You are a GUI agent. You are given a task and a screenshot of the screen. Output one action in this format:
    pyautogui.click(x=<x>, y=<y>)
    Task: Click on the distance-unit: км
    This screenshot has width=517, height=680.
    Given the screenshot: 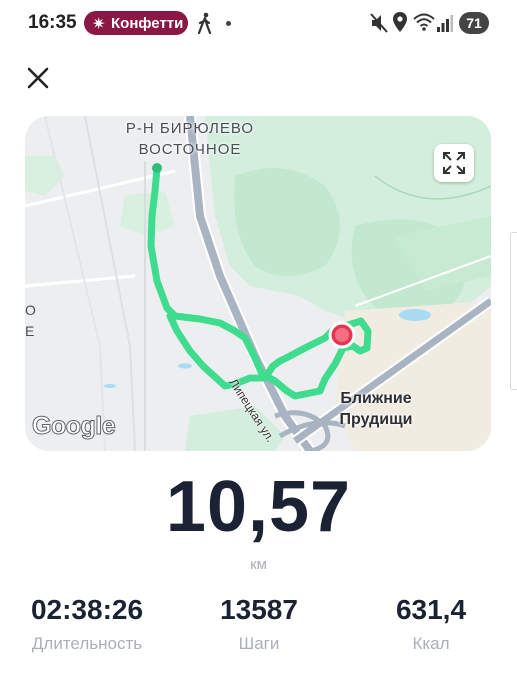 What is the action you would take?
    pyautogui.click(x=258, y=564)
    